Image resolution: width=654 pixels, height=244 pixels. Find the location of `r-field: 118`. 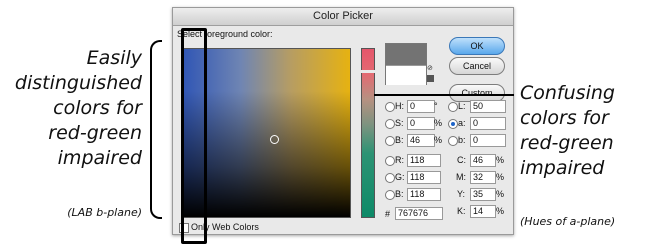

r-field: 118 is located at coordinates (424, 160).